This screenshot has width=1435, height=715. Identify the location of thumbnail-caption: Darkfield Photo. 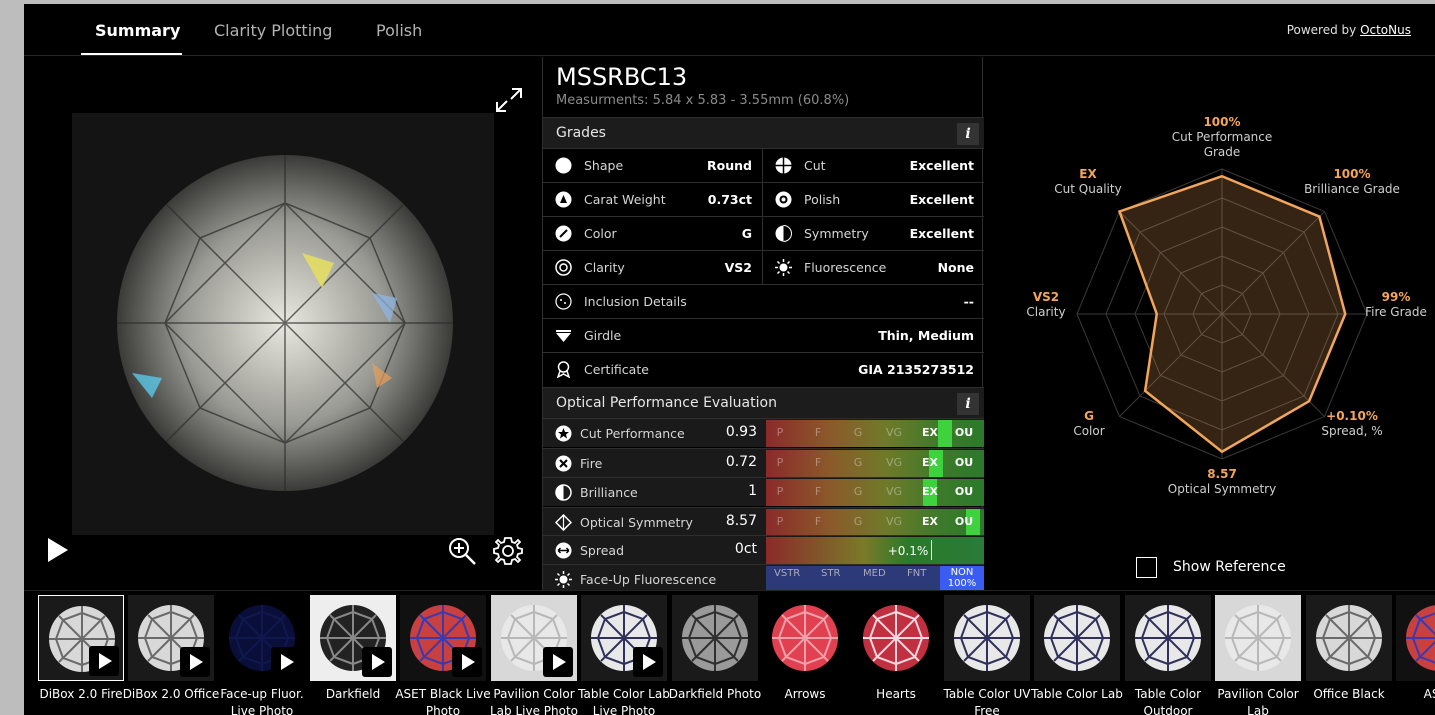
(715, 694).